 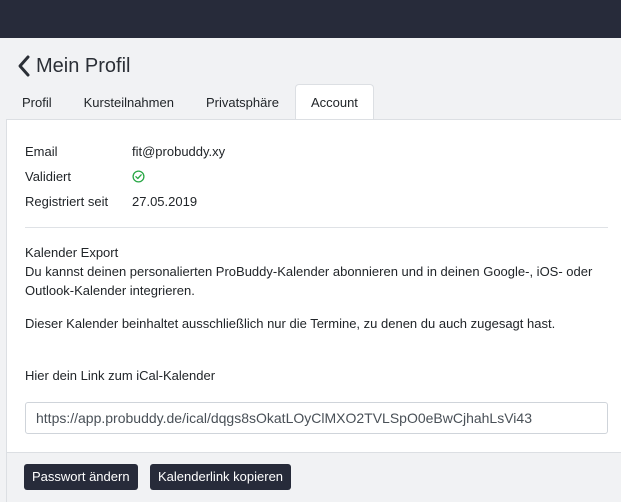 I want to click on divider, so click(x=316, y=227).